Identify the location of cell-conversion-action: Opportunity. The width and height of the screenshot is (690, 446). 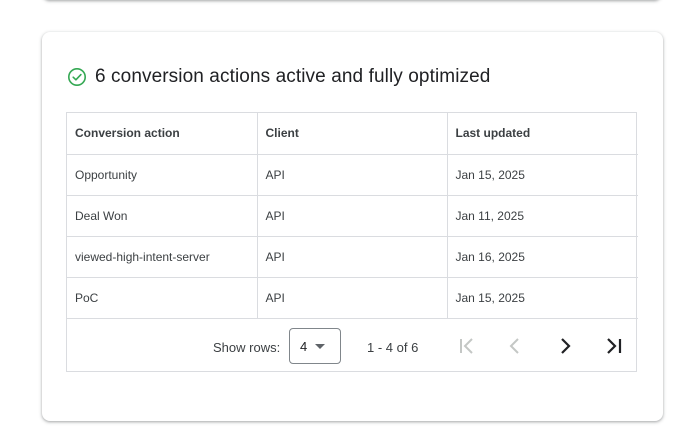
(162, 175).